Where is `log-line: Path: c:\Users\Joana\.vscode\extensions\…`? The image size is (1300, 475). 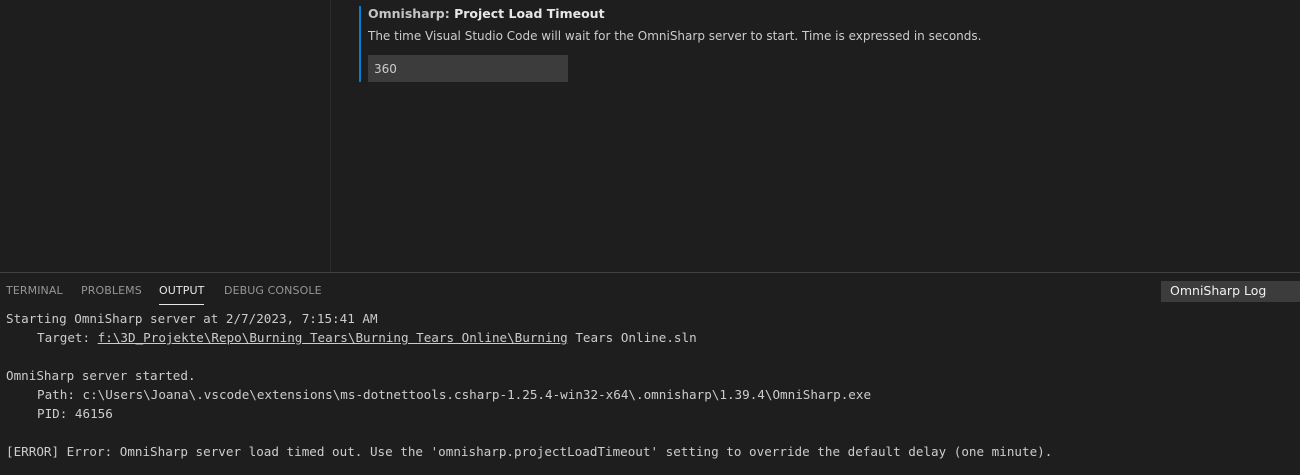 log-line: Path: c:\Users\Joana\.vscode\extensions\… is located at coordinates (454, 394).